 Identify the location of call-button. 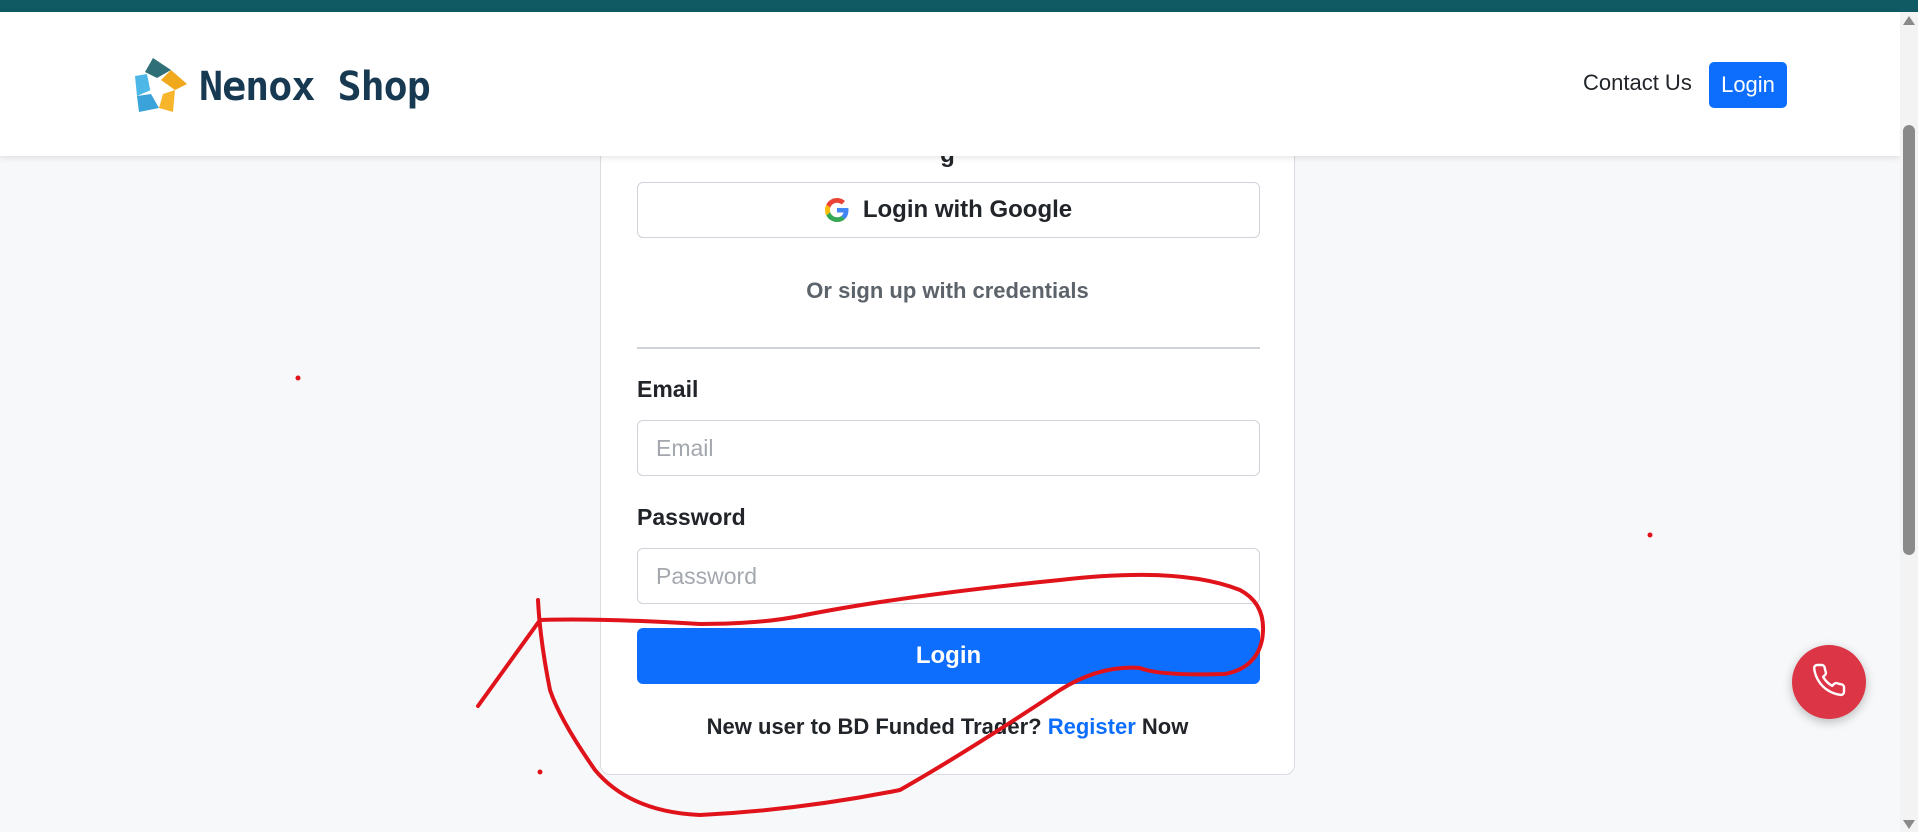
(1829, 682).